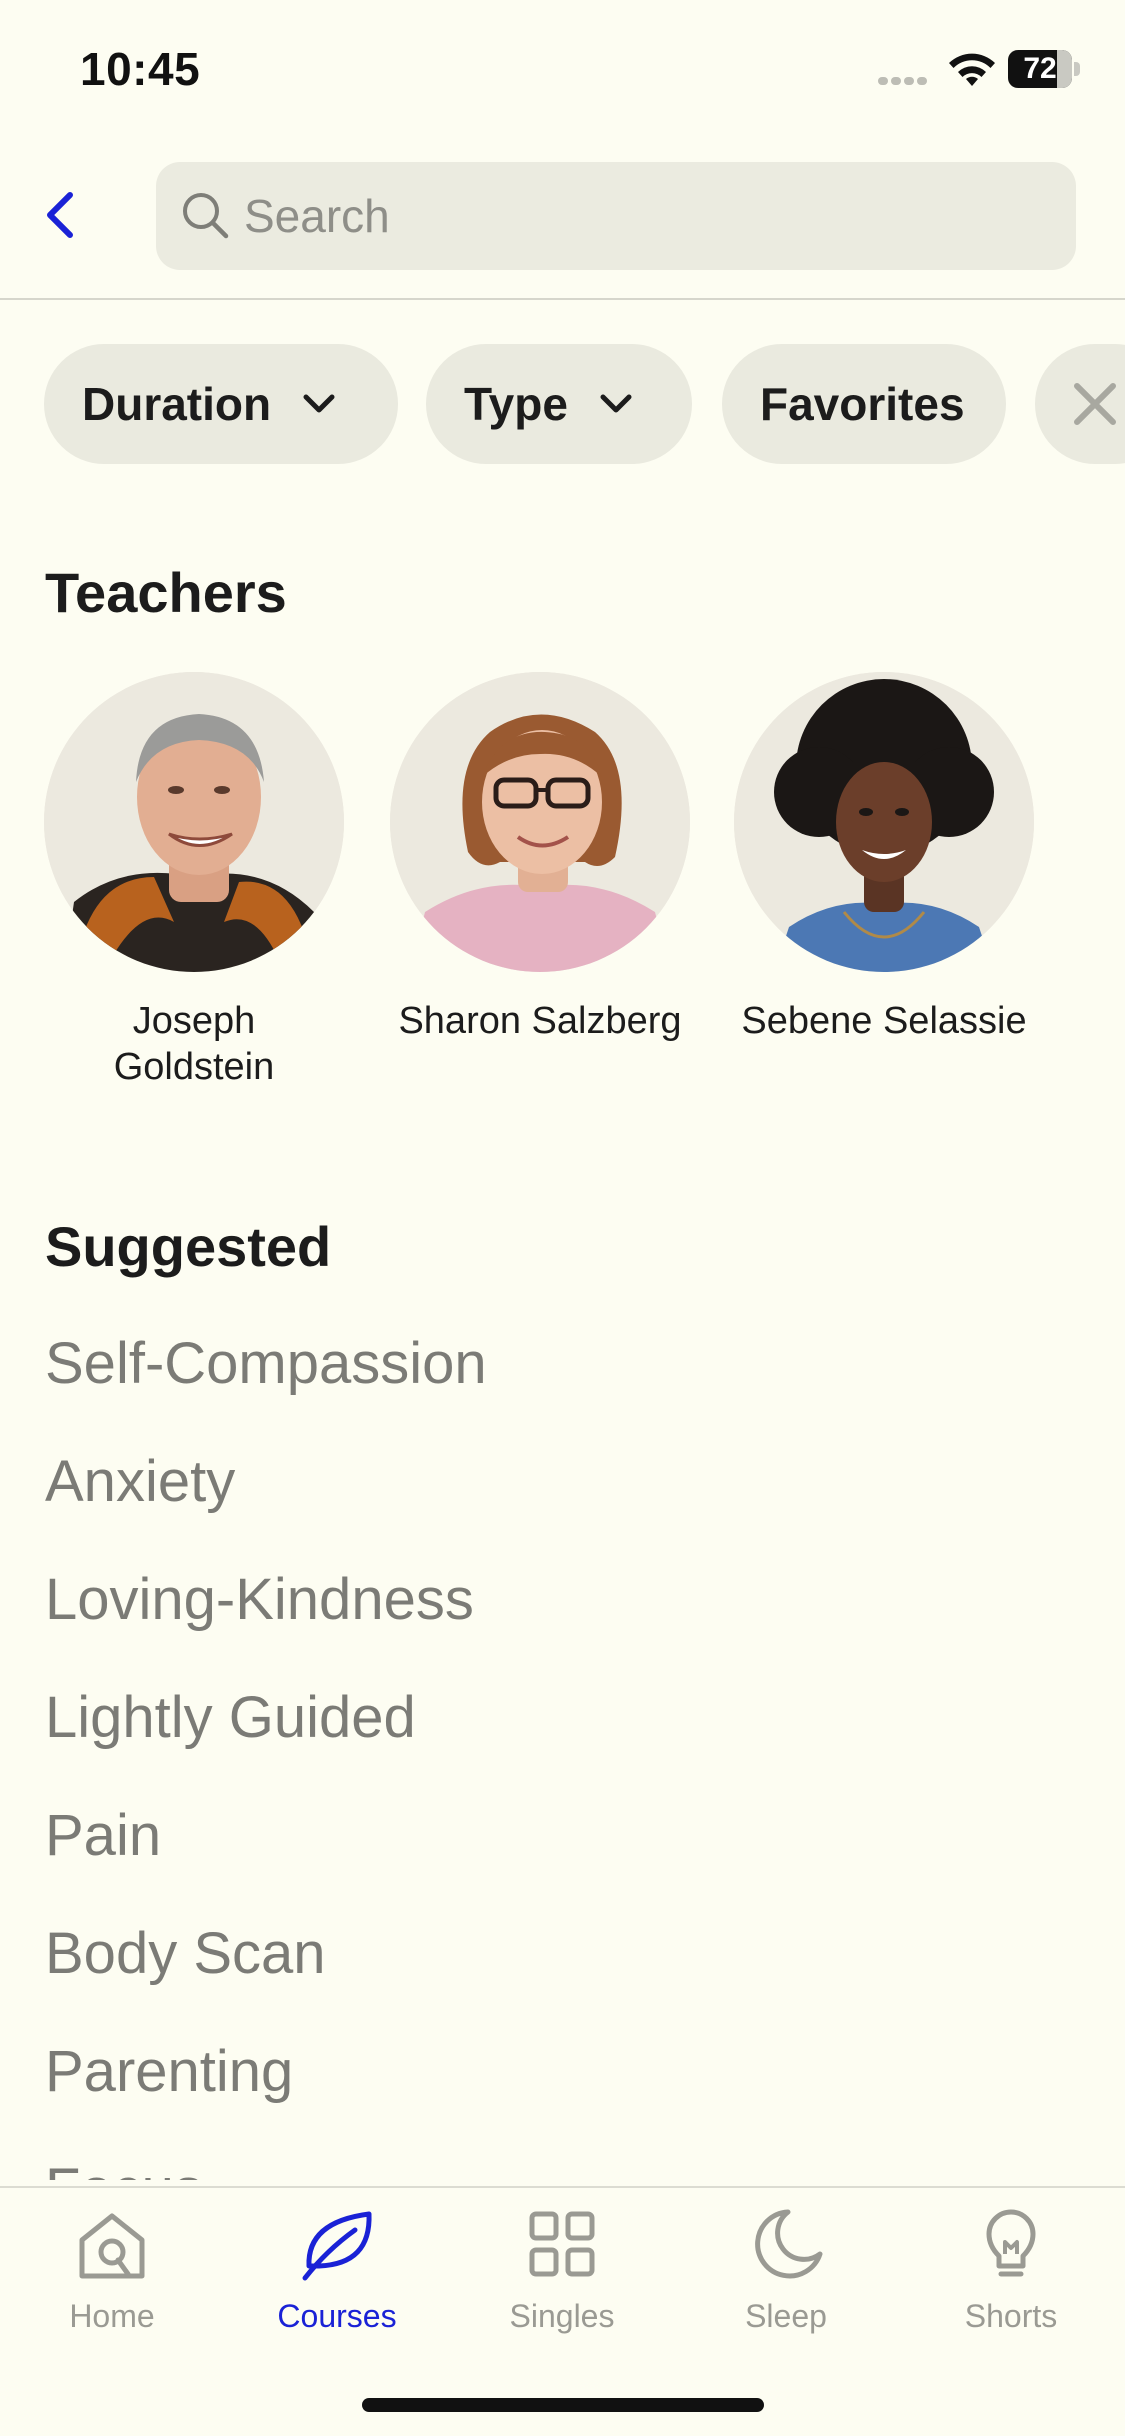 This screenshot has height=2436, width=1125. I want to click on status-time: 10:45, so click(140, 69).